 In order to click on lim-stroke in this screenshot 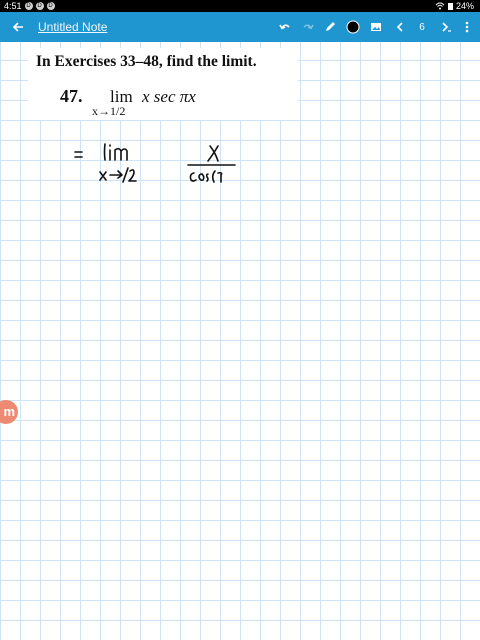, I will do `click(115, 152)`.